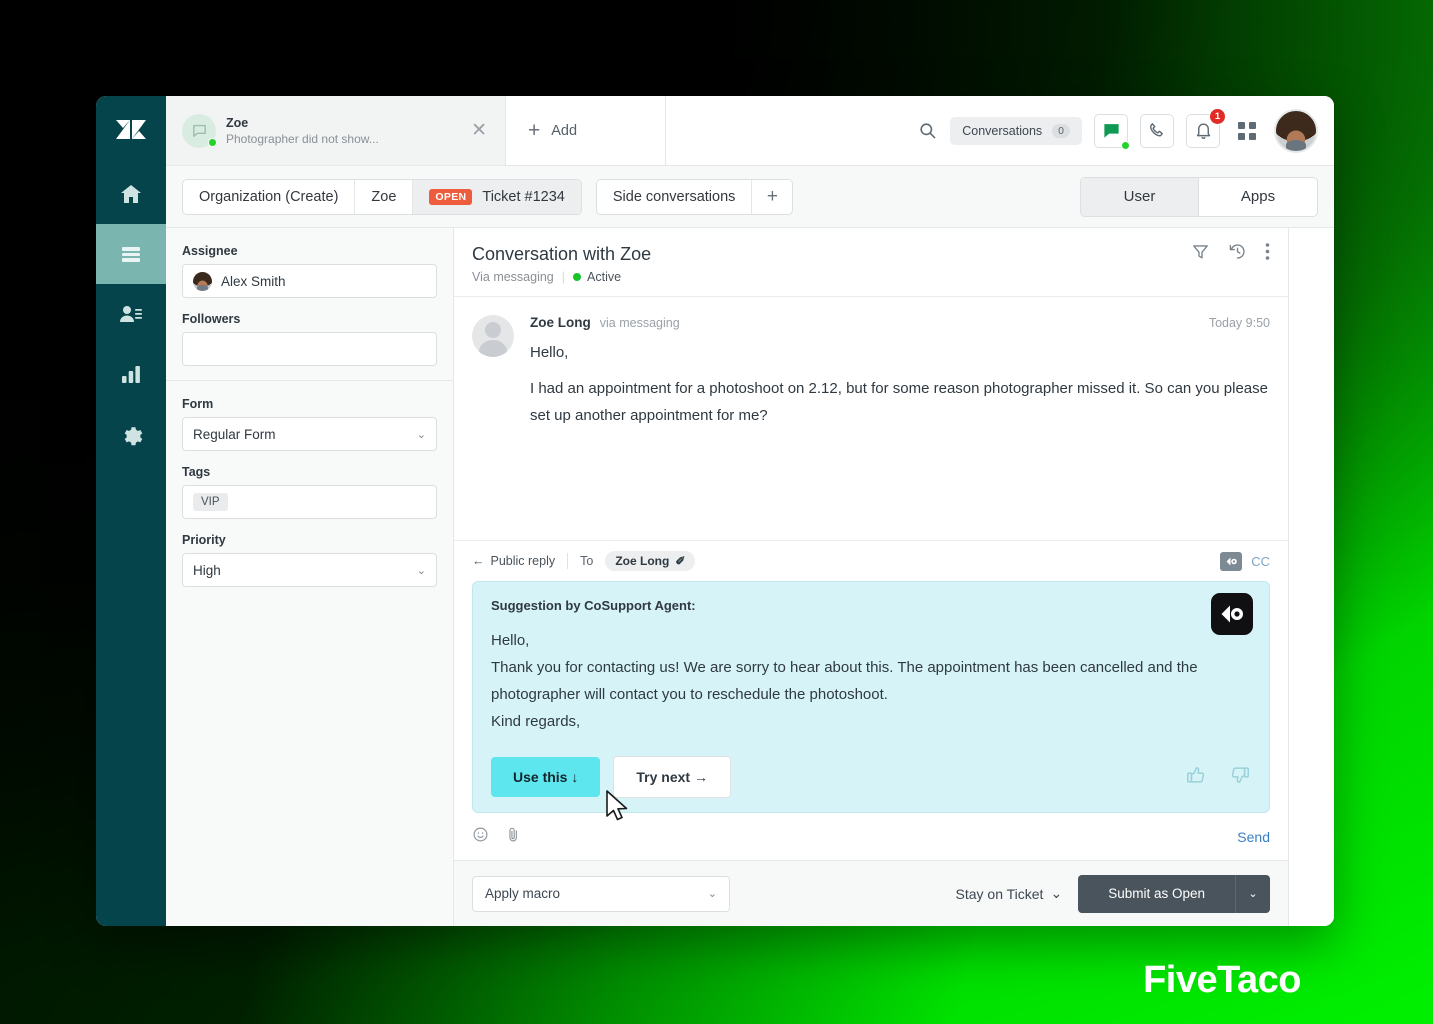 Image resolution: width=1433 pixels, height=1024 pixels. I want to click on followers-field: Followers, so click(309, 339).